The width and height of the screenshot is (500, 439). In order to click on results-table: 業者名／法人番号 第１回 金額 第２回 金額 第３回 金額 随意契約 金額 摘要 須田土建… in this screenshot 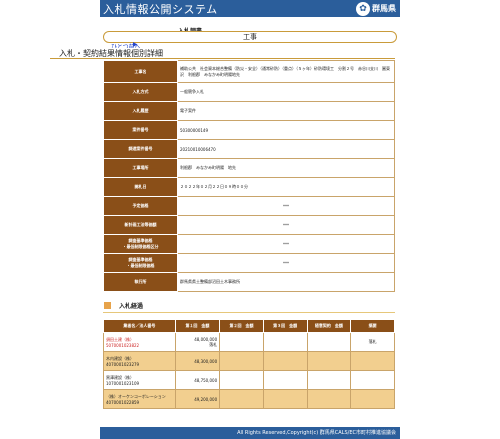, I will do `click(249, 364)`.